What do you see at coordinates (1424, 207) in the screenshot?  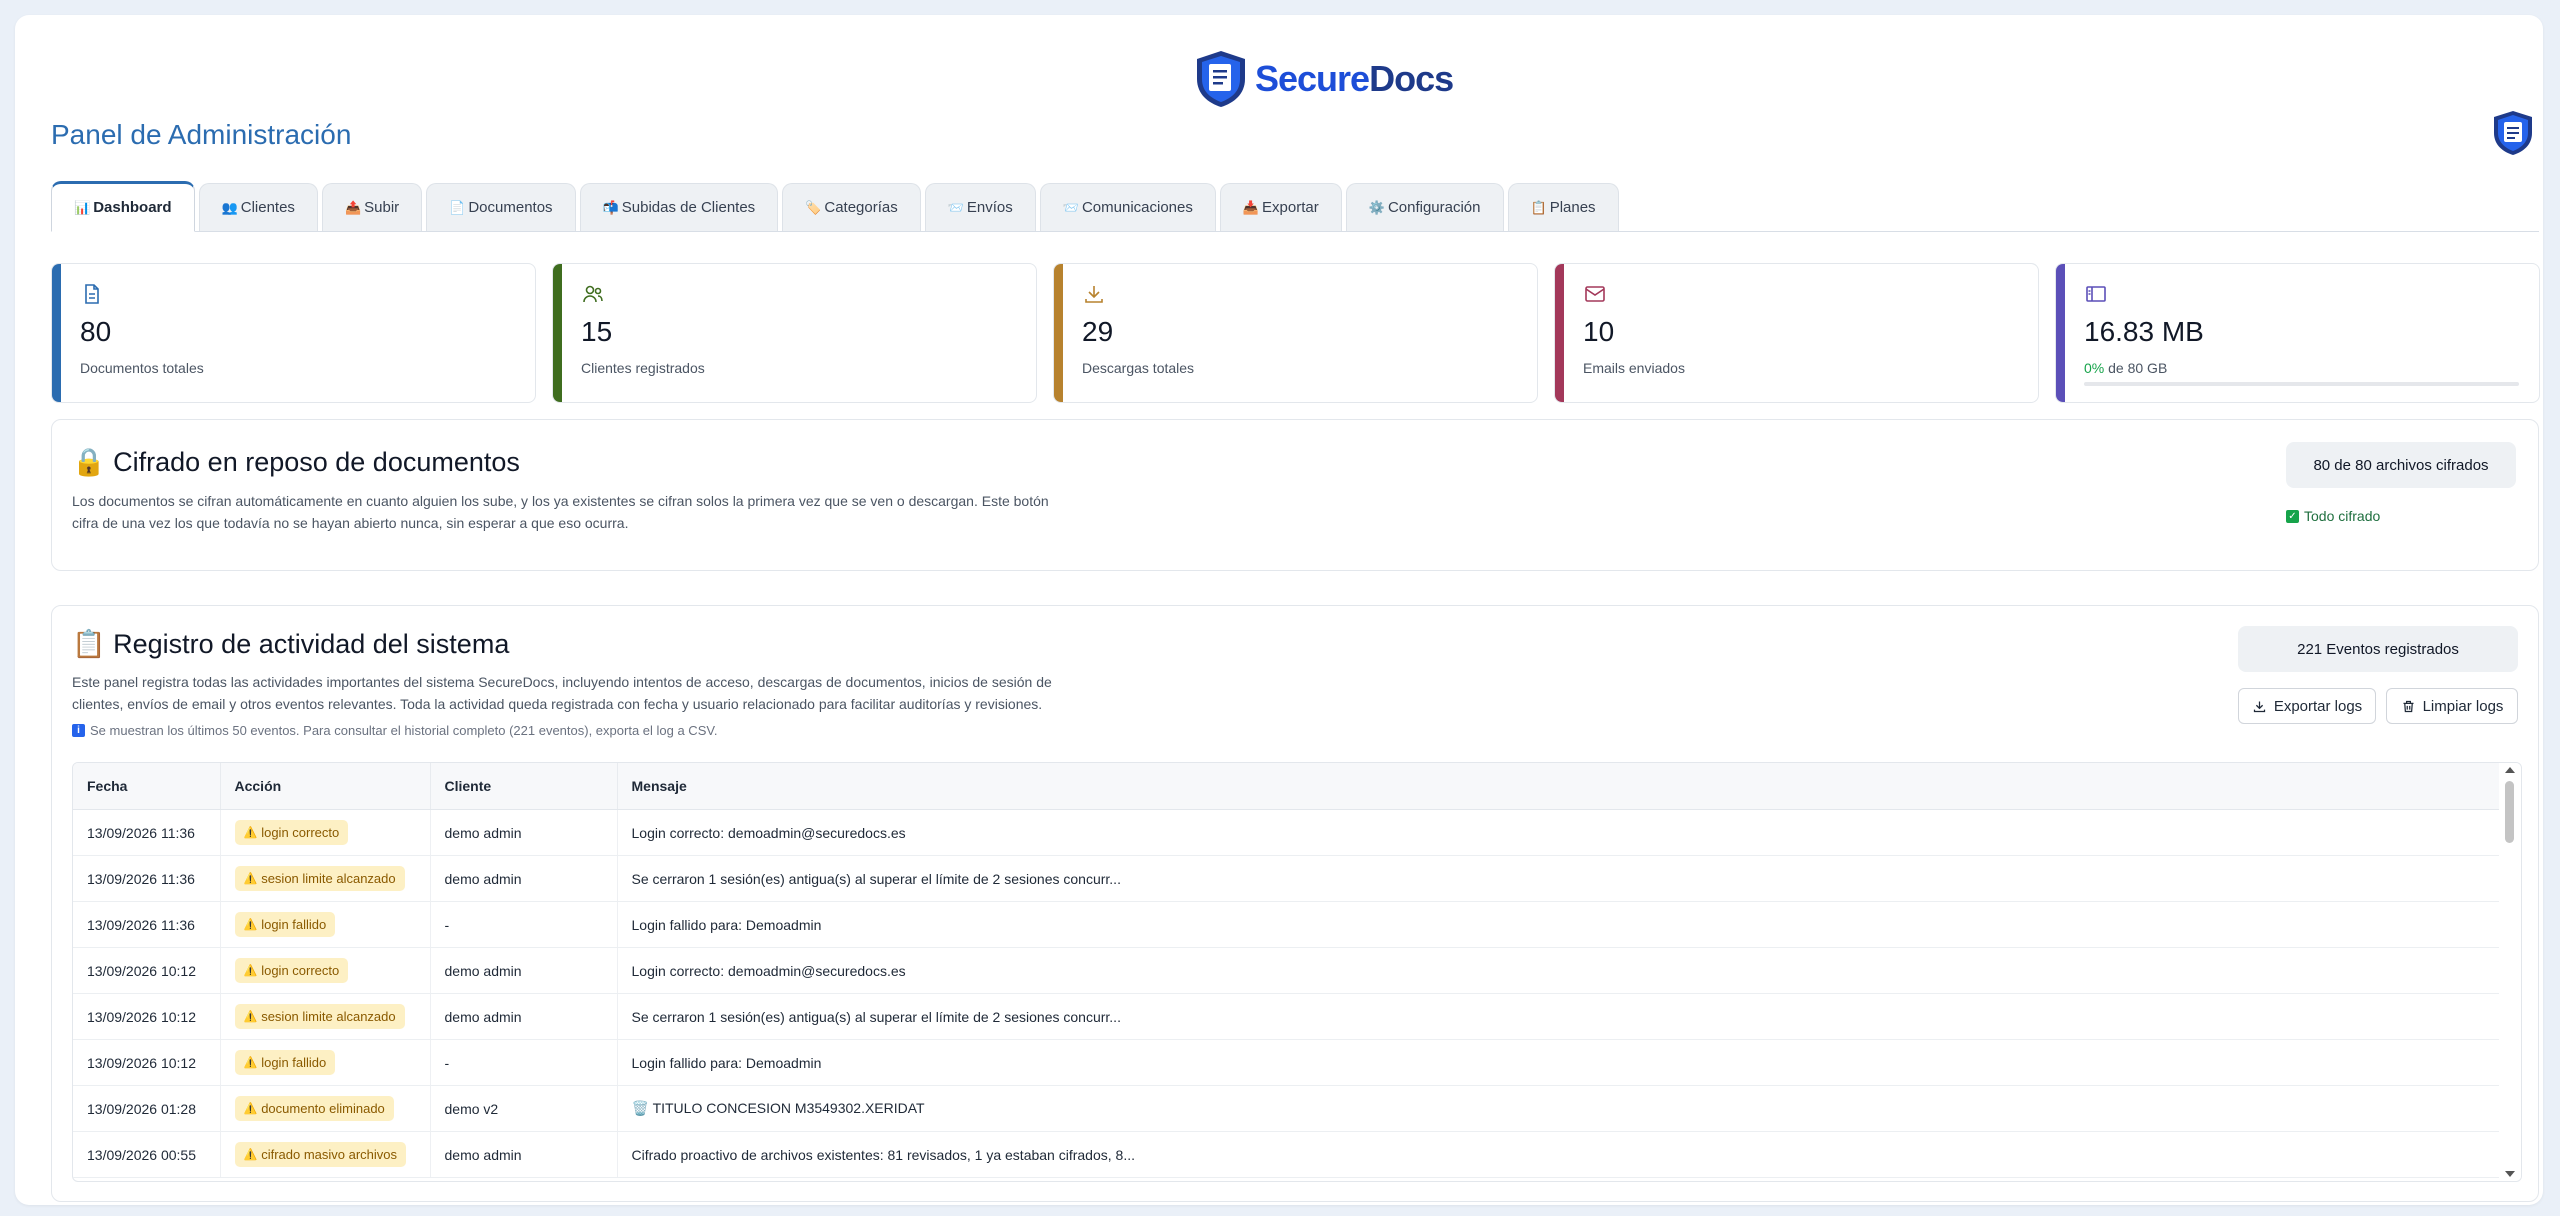 I see `tab-configuracion: ⚙️ Configuración` at bounding box center [1424, 207].